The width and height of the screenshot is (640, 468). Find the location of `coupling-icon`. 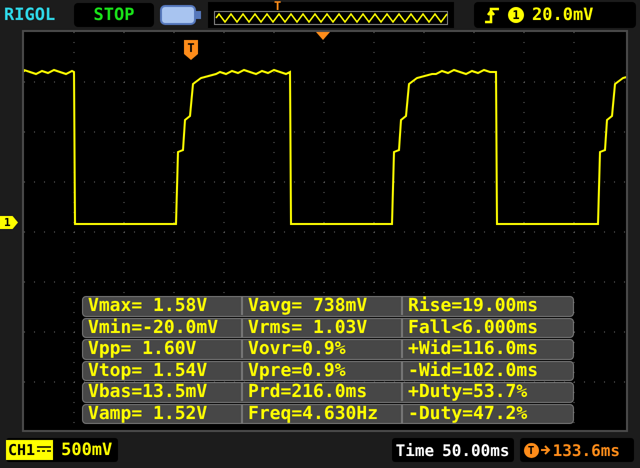

coupling-icon is located at coordinates (44, 450).